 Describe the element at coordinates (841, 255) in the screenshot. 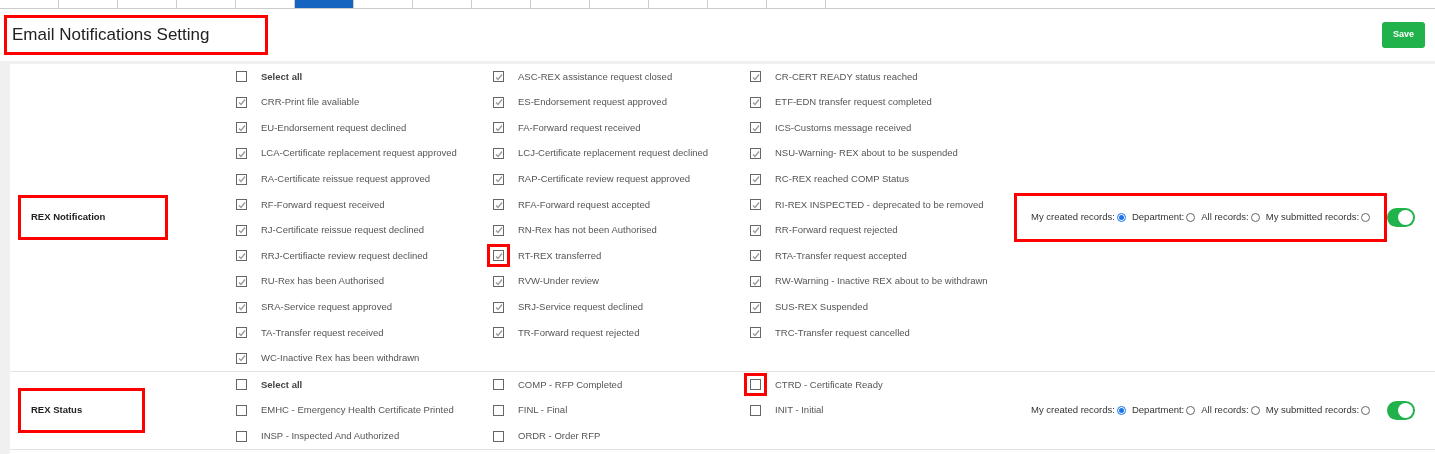

I see `option-label: RTA-Transfer request accepted` at that location.